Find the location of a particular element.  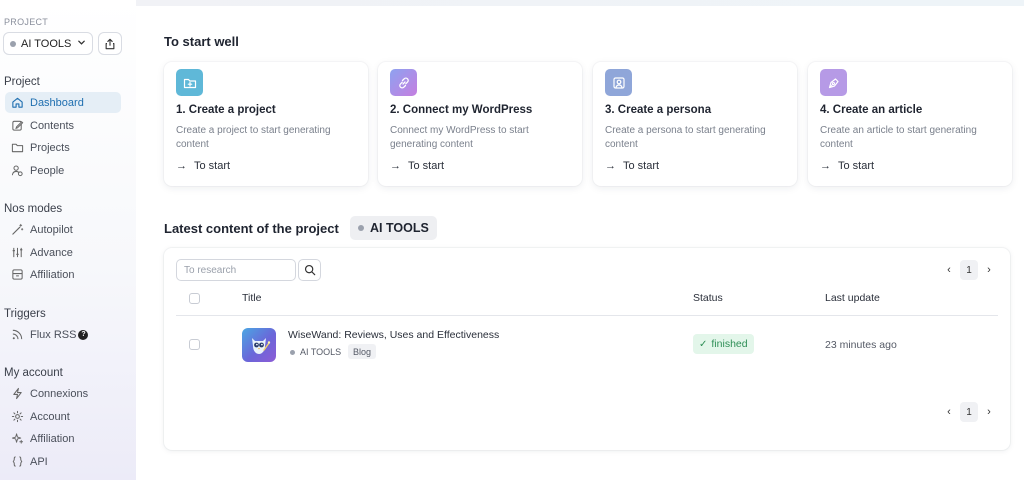

archive-icon is located at coordinates (17, 274).